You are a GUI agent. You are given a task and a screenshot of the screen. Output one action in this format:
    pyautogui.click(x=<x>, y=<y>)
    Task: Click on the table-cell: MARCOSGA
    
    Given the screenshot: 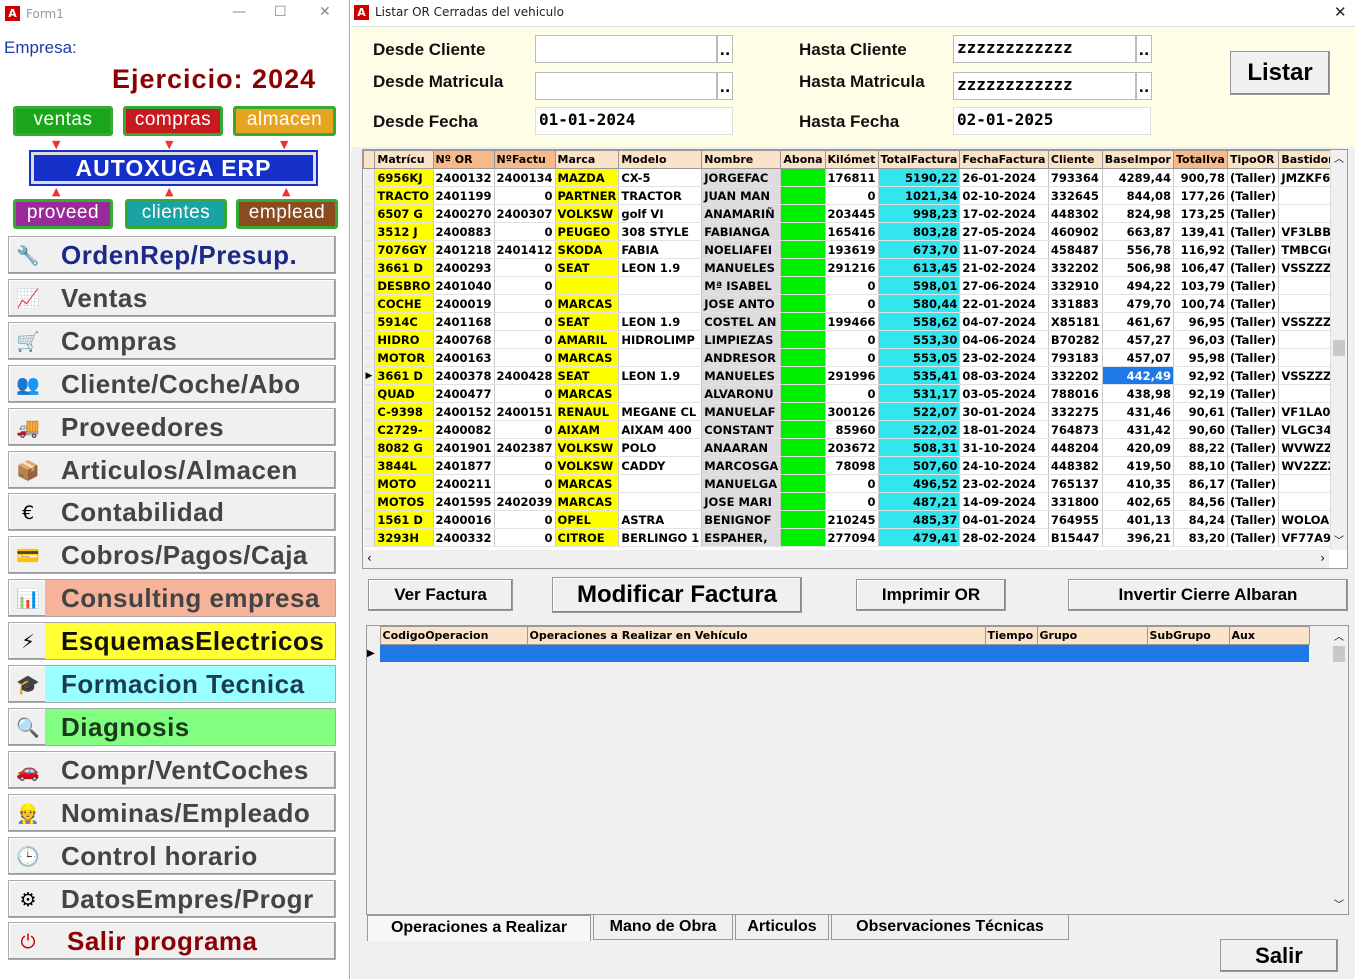 What is the action you would take?
    pyautogui.click(x=741, y=465)
    